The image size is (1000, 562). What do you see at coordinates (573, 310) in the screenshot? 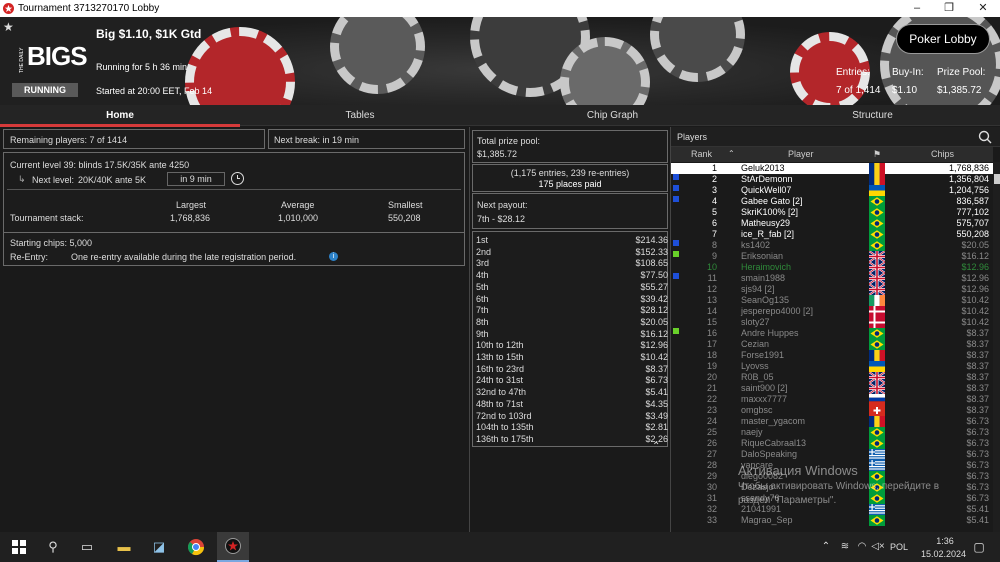
I see `payout-row: 7th $28.12` at bounding box center [573, 310].